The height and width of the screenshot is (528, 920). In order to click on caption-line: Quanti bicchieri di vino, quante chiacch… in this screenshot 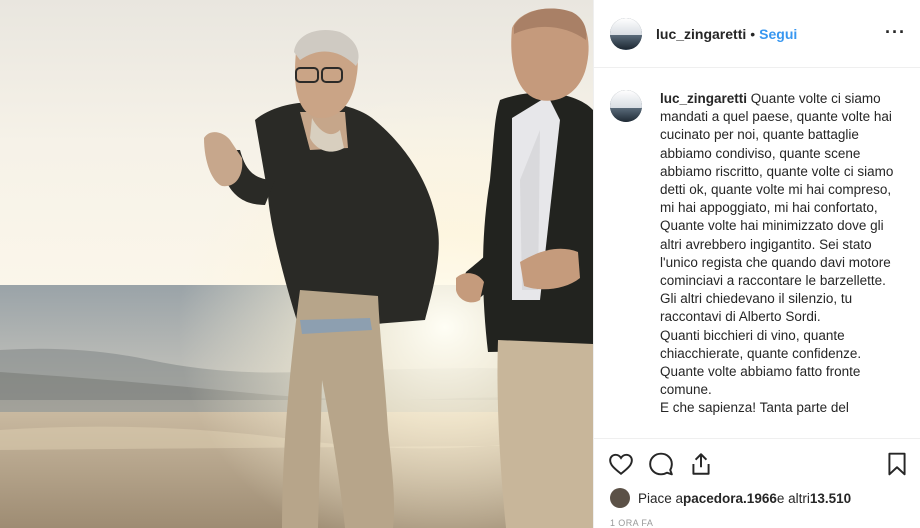, I will do `click(761, 344)`.